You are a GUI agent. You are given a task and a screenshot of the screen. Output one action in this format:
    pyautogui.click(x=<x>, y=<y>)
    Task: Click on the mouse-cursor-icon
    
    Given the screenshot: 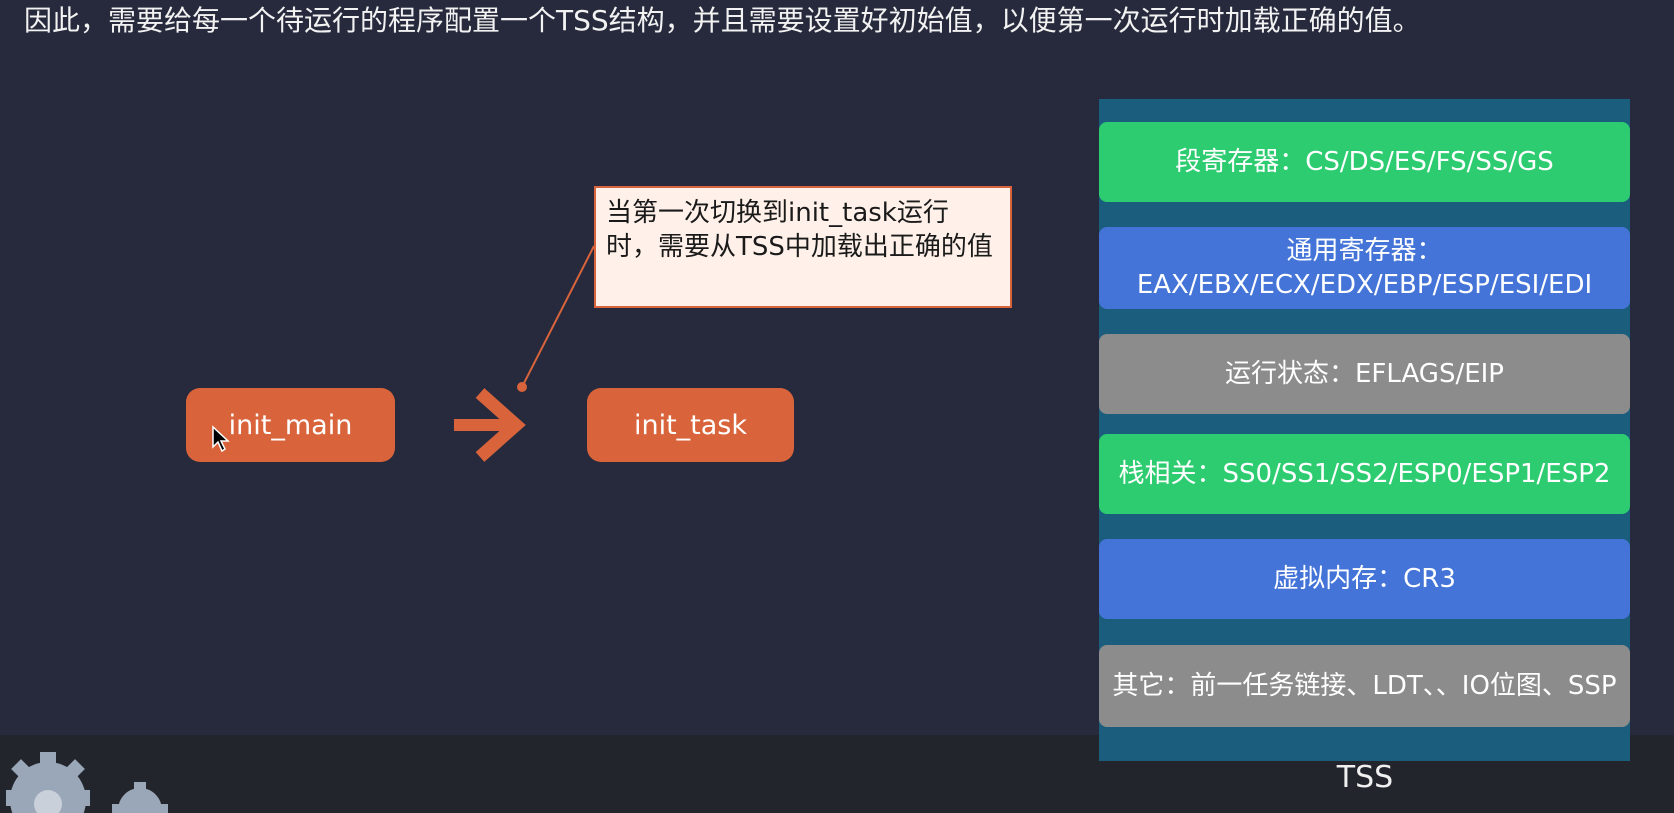 What is the action you would take?
    pyautogui.click(x=221, y=439)
    